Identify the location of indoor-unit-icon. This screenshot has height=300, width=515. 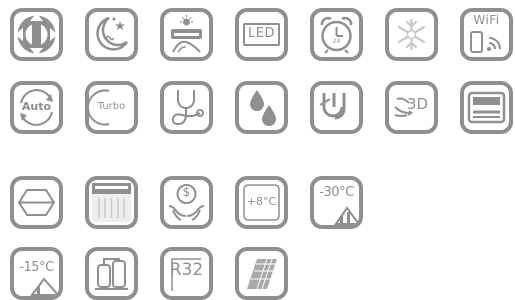
(486, 107).